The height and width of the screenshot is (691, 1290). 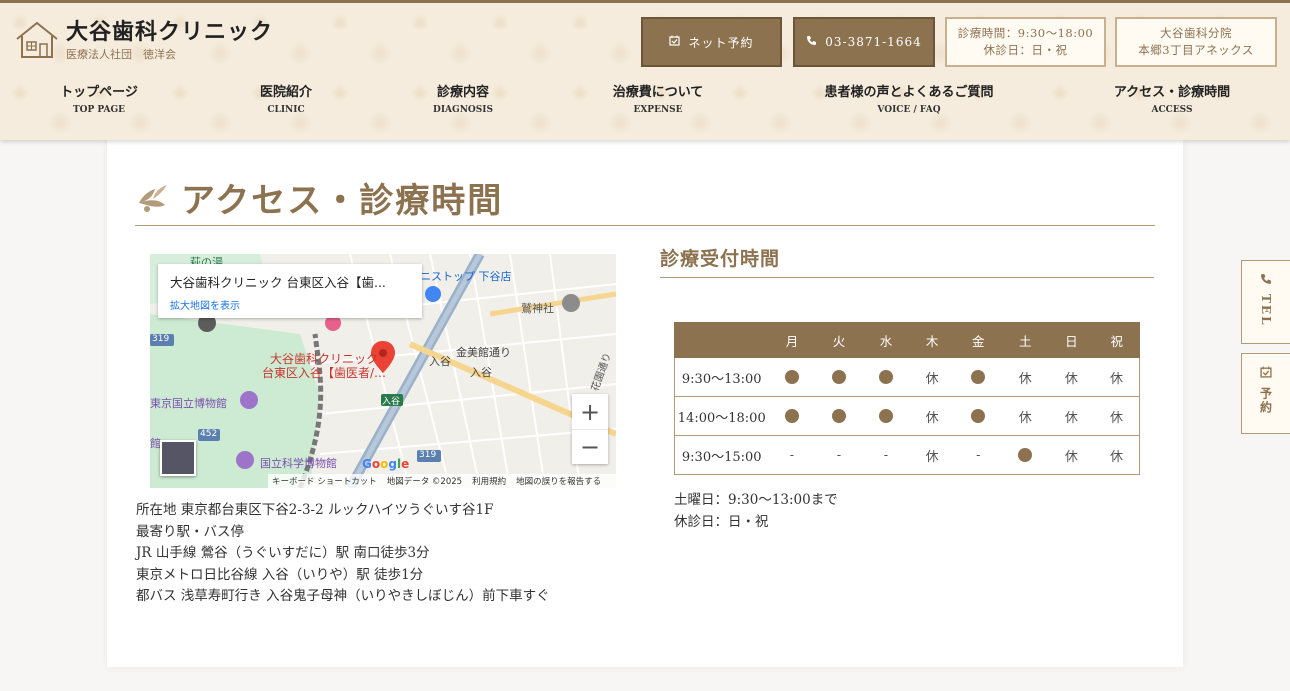 What do you see at coordinates (481, 372) in the screenshot?
I see `map-label-iriya: 入谷` at bounding box center [481, 372].